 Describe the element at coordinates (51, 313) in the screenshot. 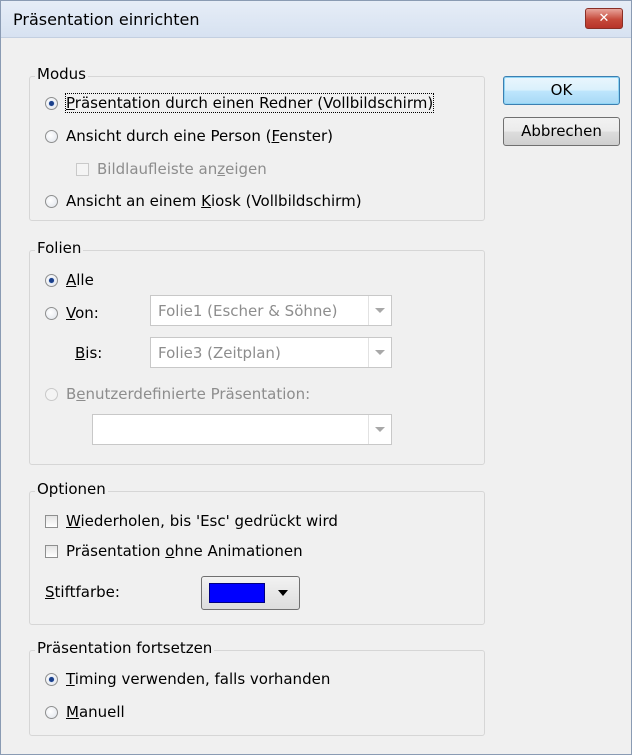

I see `slides-from-radio` at that location.